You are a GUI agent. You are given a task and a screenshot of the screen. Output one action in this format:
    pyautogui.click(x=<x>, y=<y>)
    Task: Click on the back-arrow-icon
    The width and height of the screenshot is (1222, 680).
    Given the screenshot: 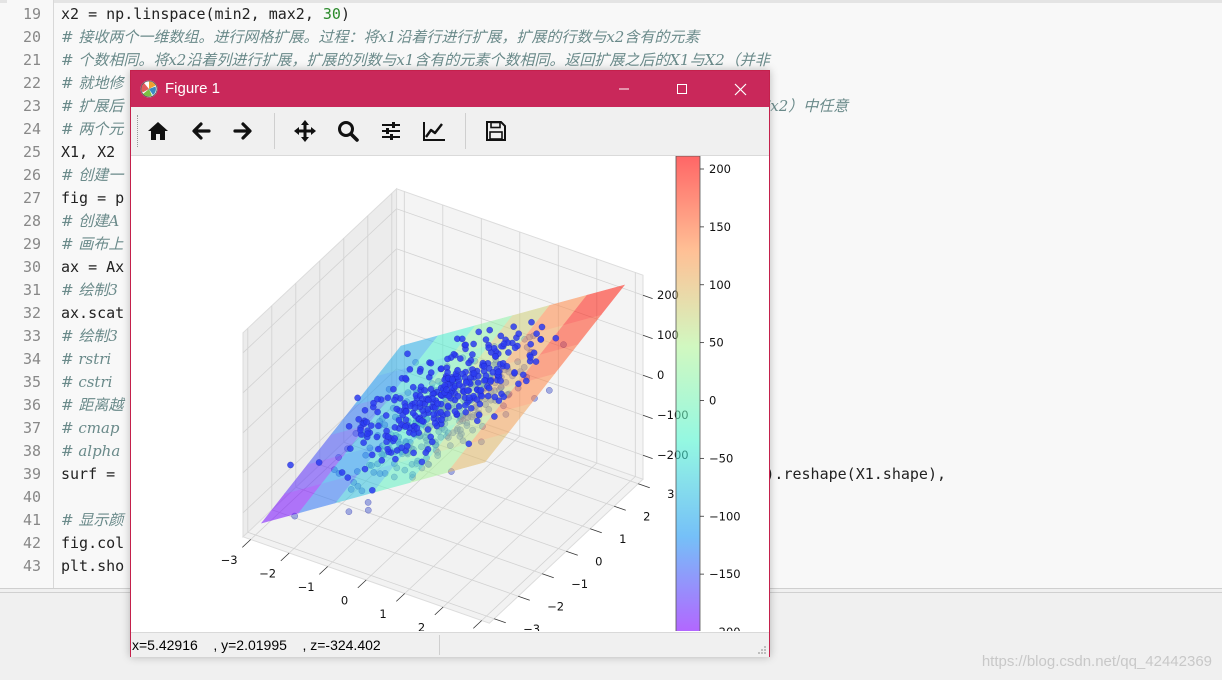 What is the action you would take?
    pyautogui.click(x=201, y=131)
    